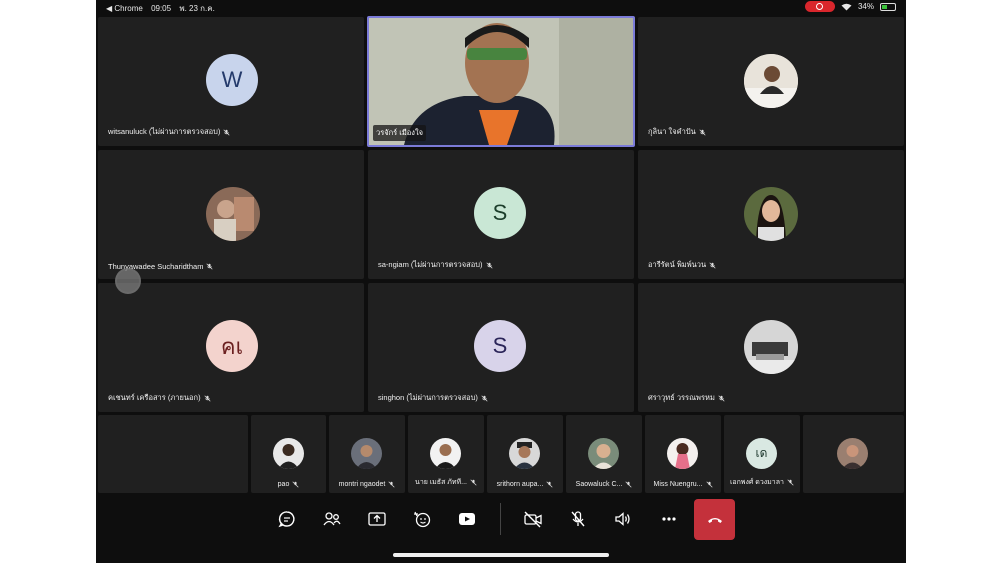  I want to click on back-to-app-link: ◀ Chrome, so click(124, 8).